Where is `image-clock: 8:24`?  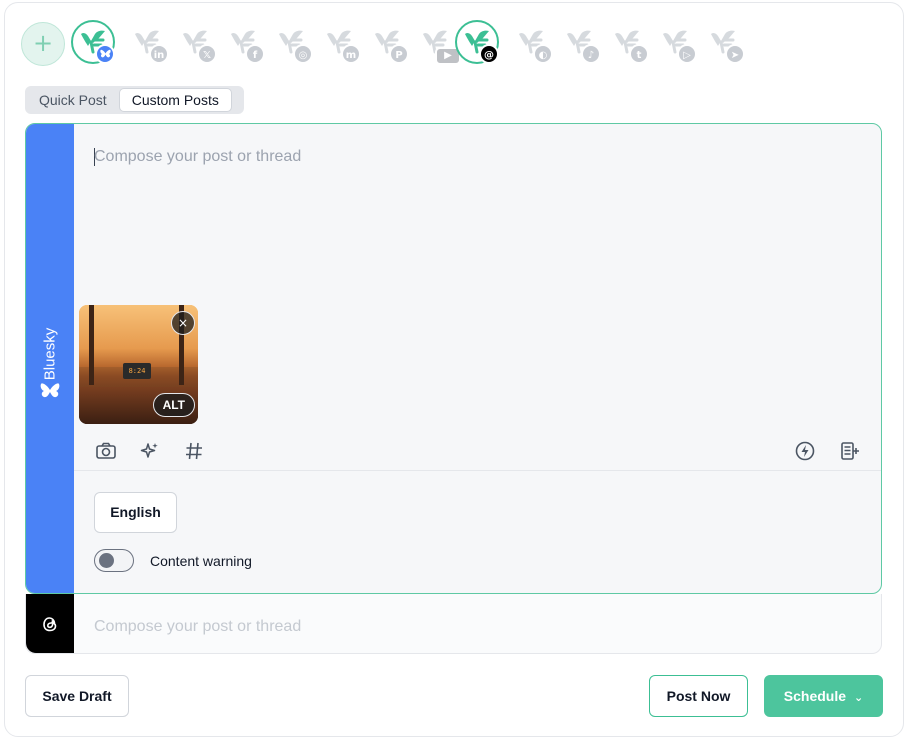
image-clock: 8:24 is located at coordinates (137, 371).